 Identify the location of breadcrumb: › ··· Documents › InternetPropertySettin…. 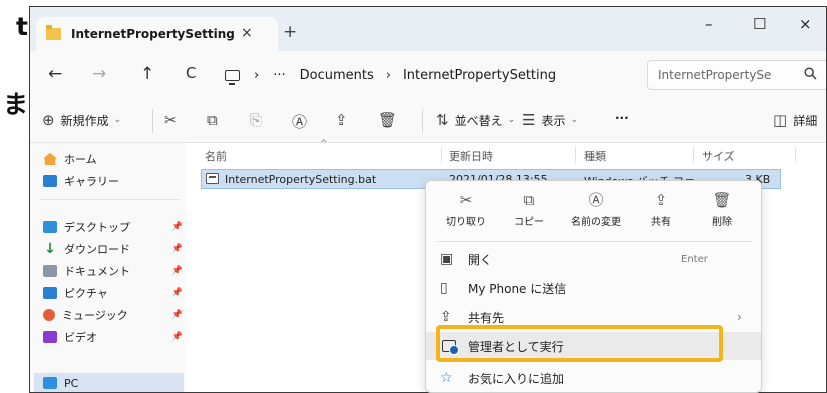
(431, 75).